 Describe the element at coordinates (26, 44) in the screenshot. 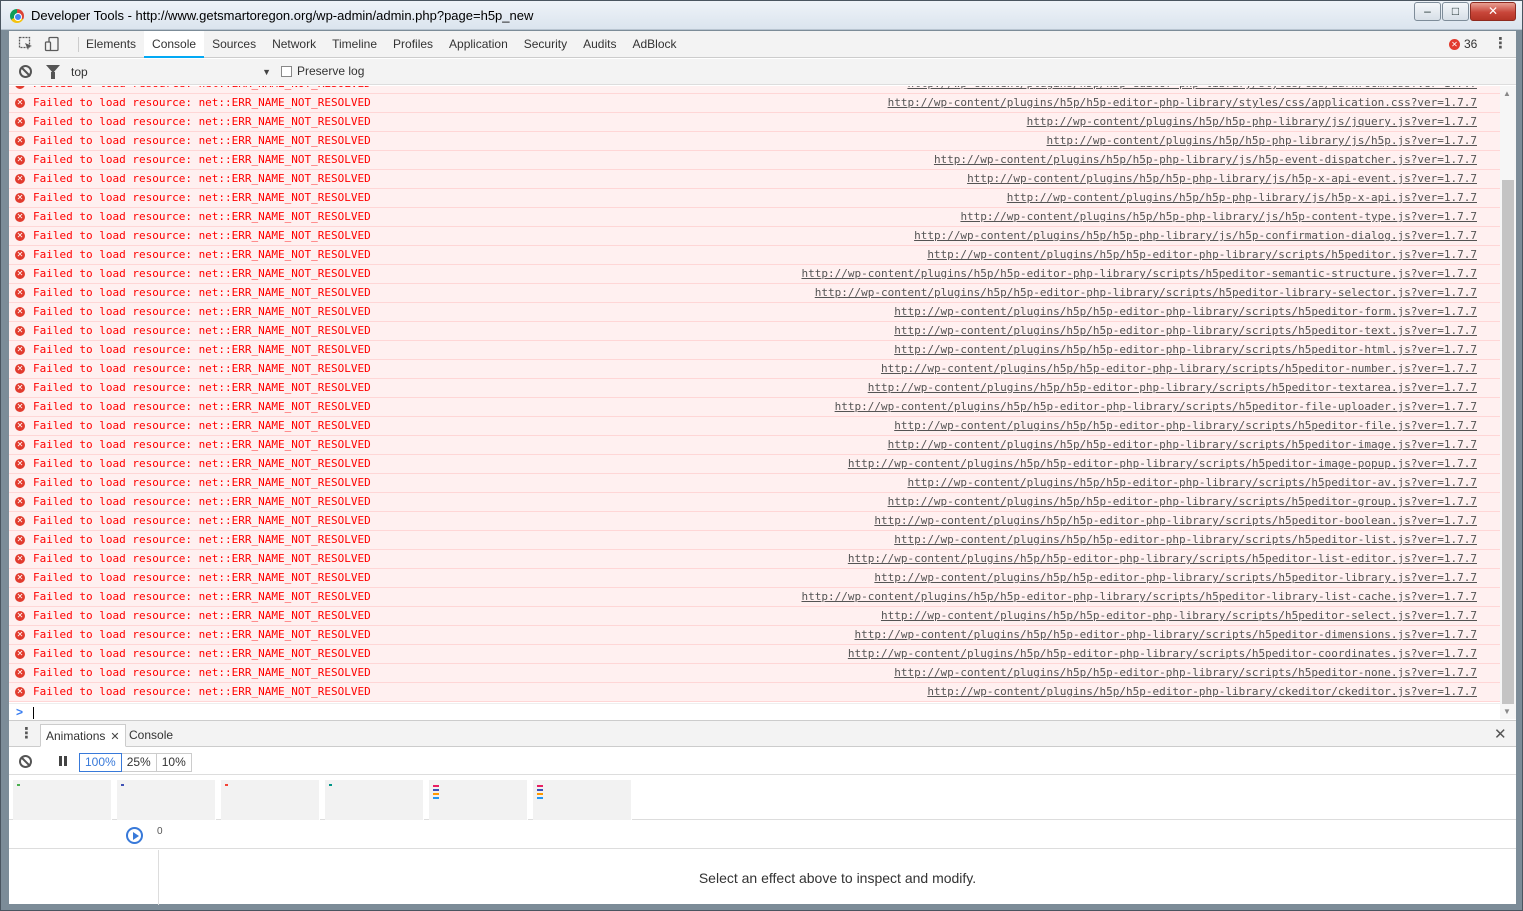

I see `inspect-element-icon` at that location.